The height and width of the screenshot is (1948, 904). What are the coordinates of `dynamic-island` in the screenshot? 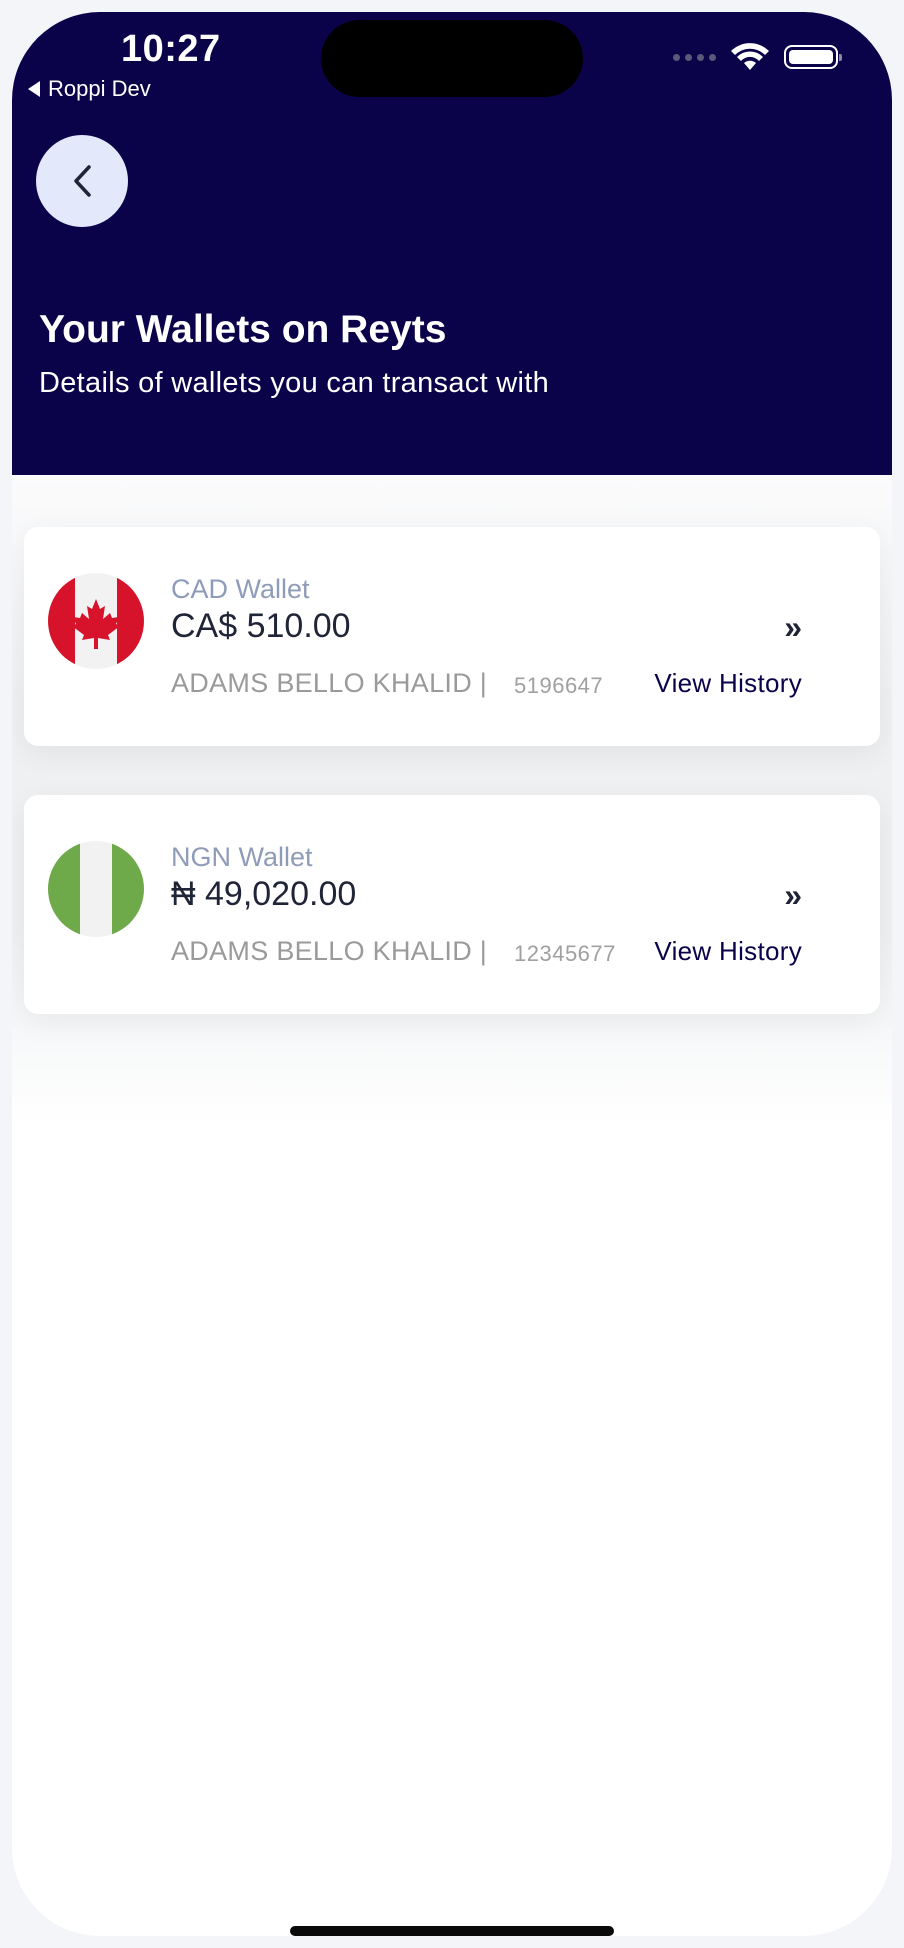 It's located at (452, 58).